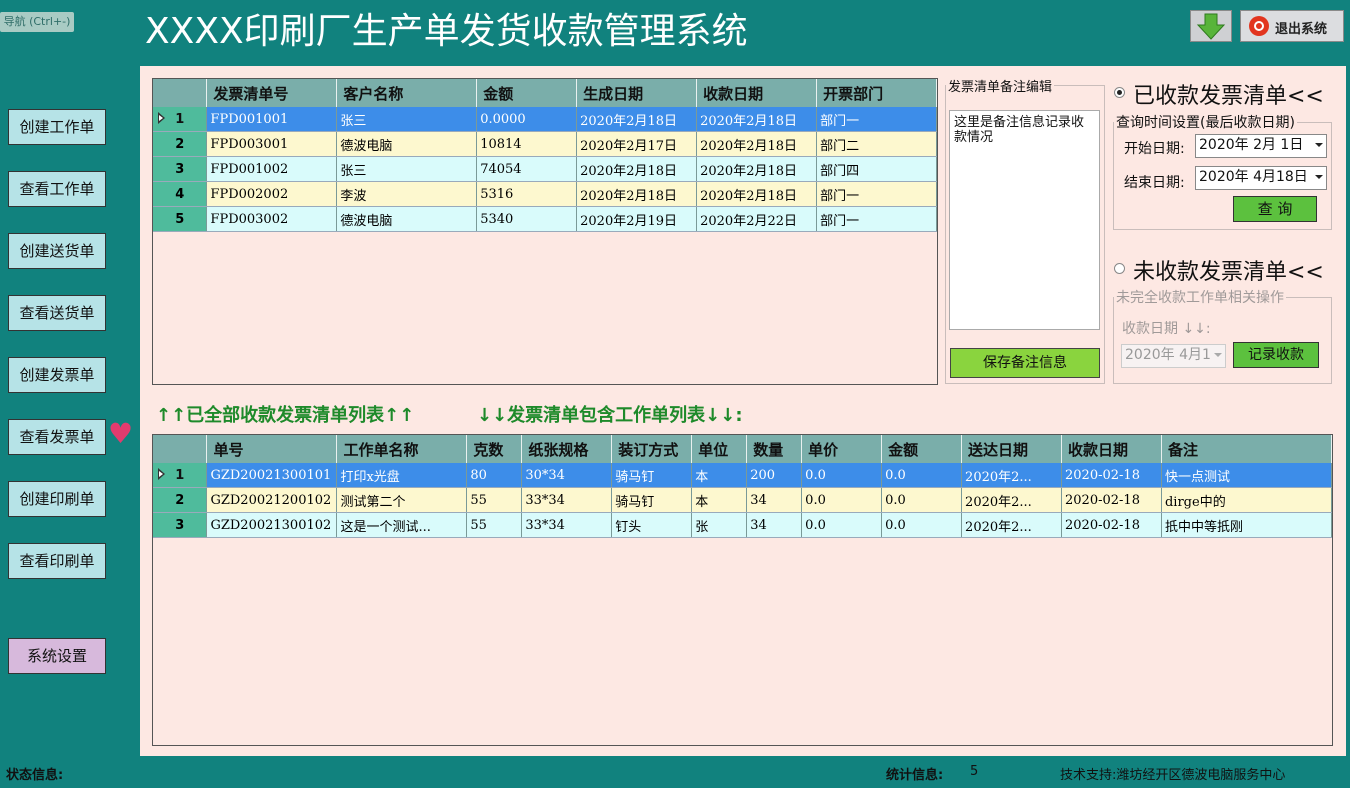 Image resolution: width=1350 pixels, height=788 pixels. Describe the element at coordinates (637, 93) in the screenshot. I see `column-header: 生成日期` at that location.